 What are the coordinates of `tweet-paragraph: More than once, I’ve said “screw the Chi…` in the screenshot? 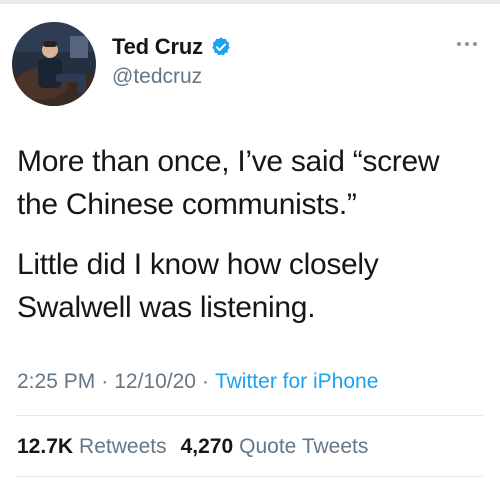 It's located at (228, 183).